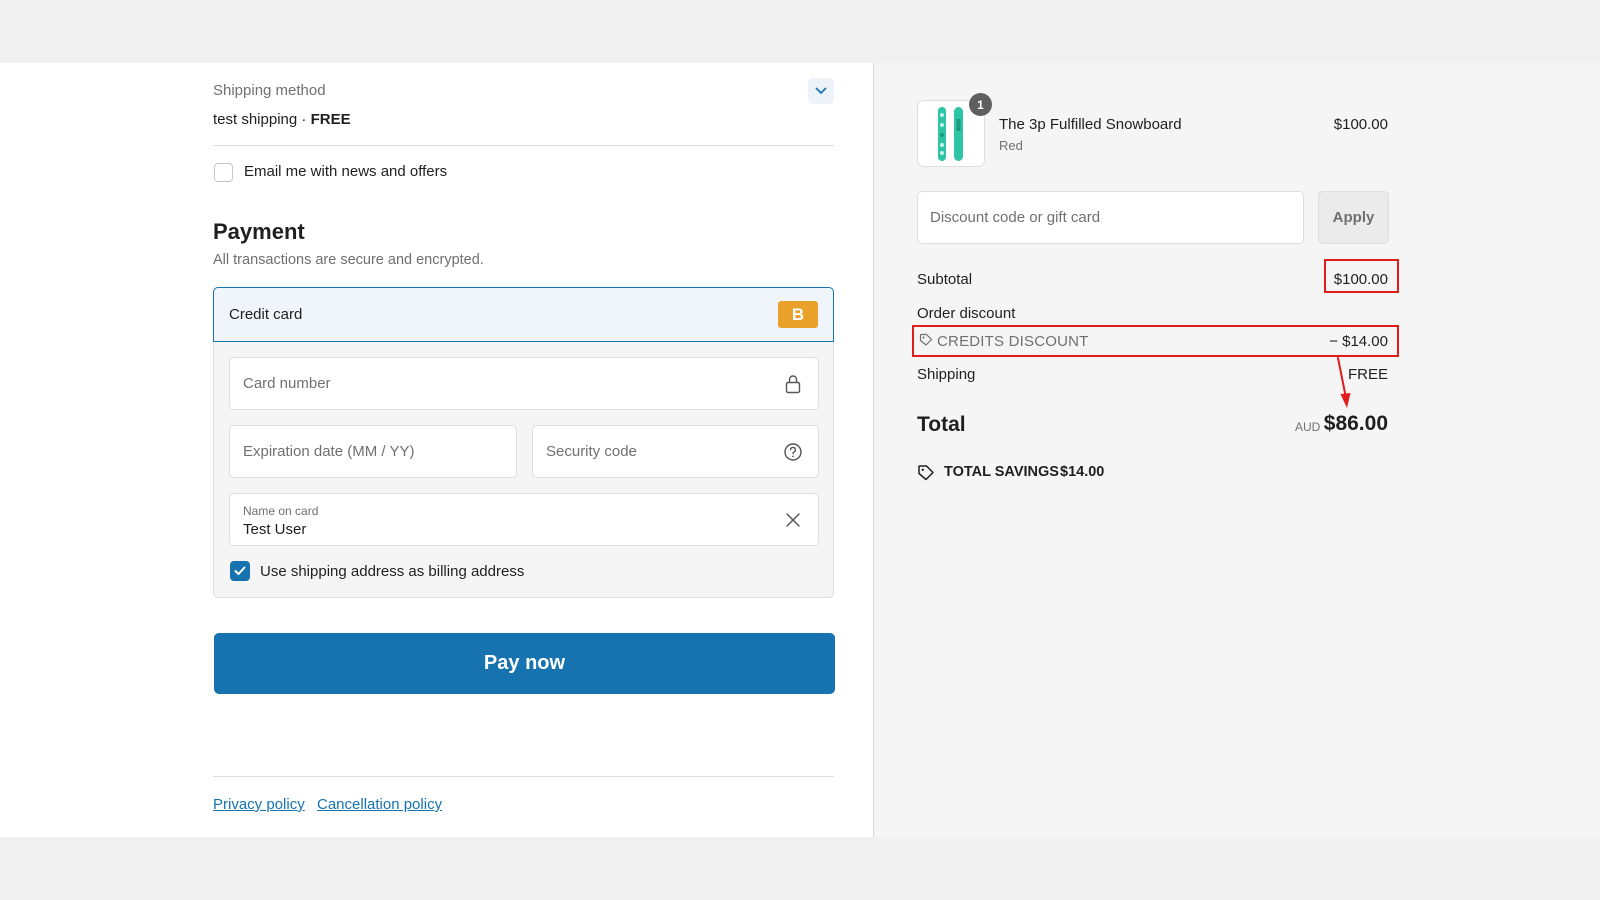  What do you see at coordinates (259, 231) in the screenshot?
I see `payment-title: Payment` at bounding box center [259, 231].